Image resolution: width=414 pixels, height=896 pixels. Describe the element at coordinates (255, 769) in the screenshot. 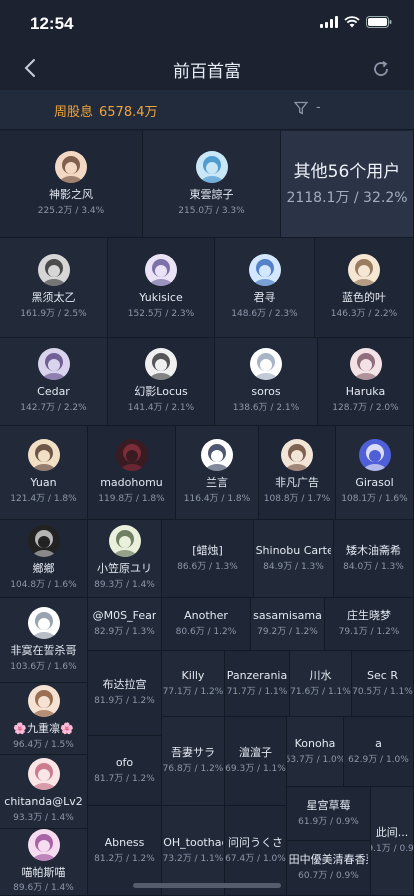

I see `user-dividend-stat: 69.3万 / 1.1%` at that location.